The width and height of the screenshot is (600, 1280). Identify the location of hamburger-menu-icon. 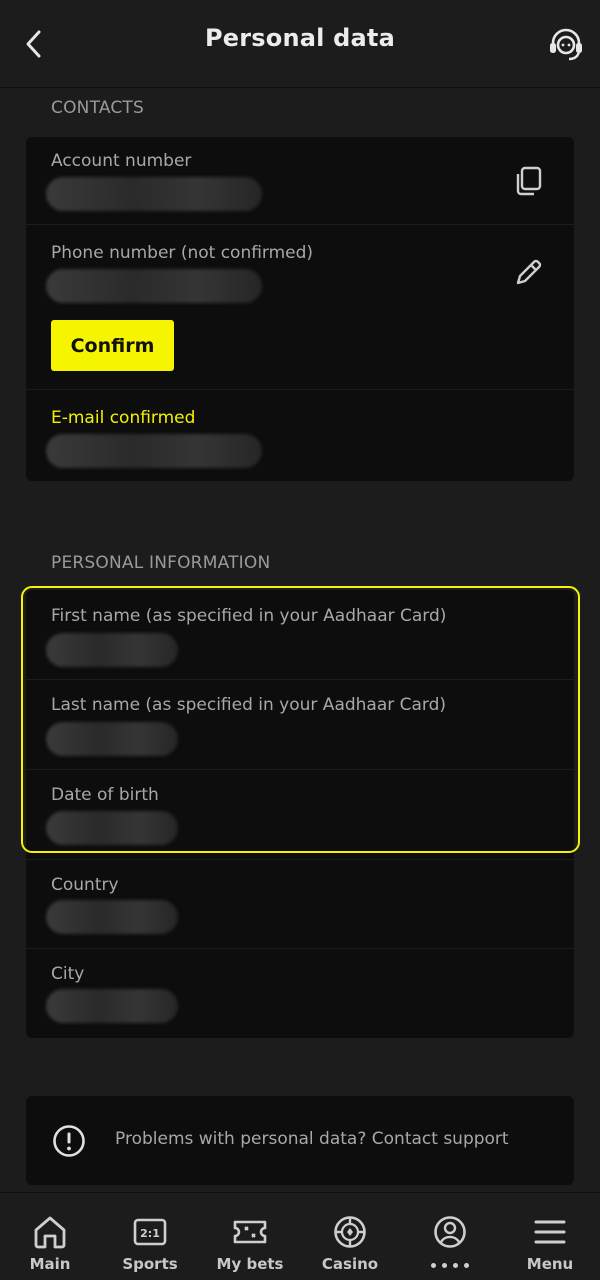
(550, 1232).